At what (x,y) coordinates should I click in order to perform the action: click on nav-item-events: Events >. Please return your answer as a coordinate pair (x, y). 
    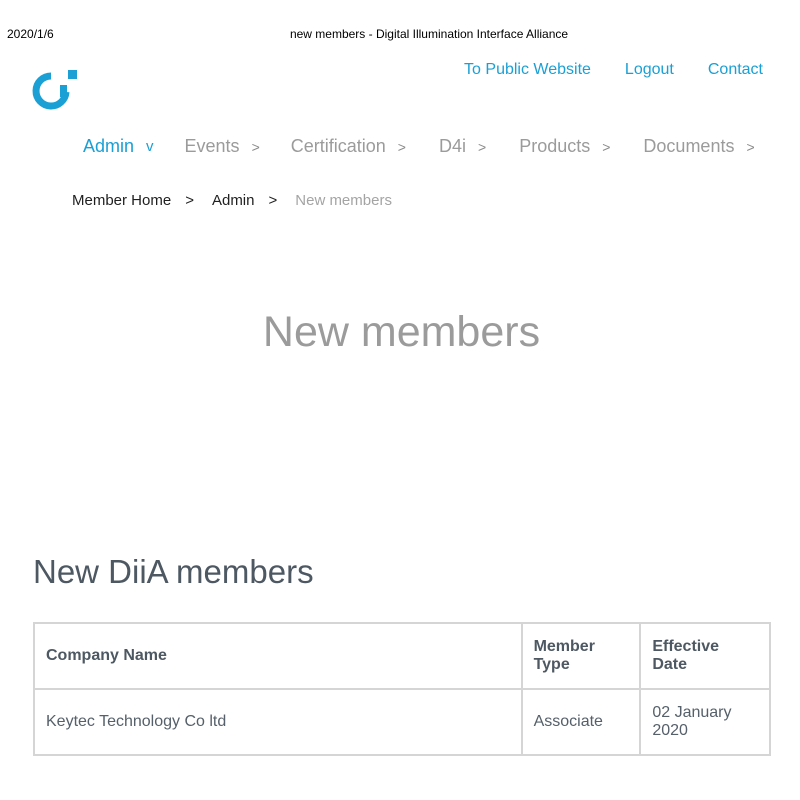
    Looking at the image, I should click on (222, 146).